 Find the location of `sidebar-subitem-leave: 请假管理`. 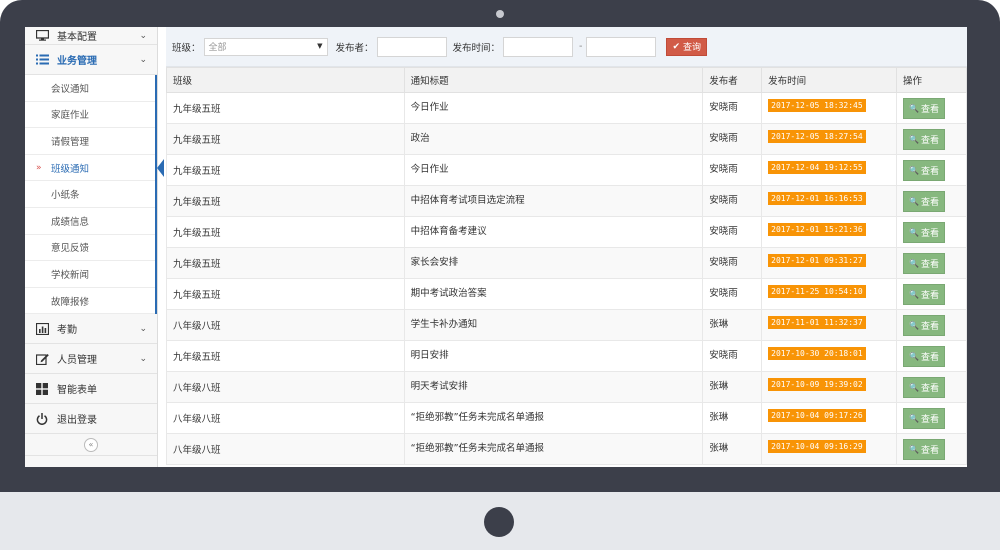

sidebar-subitem-leave: 请假管理 is located at coordinates (90, 141).